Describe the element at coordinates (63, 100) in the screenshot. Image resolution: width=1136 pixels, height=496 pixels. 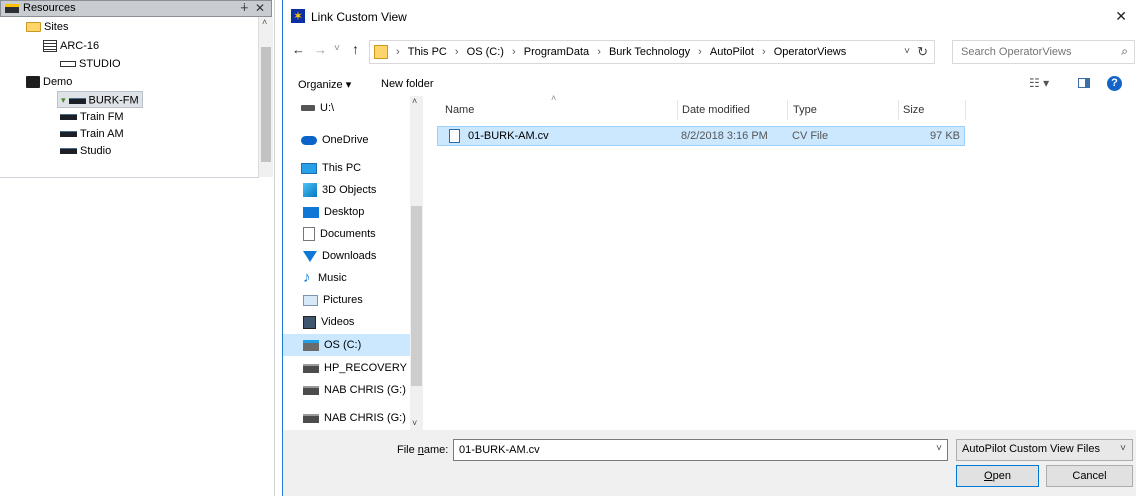
I see `status-icon: ▾` at that location.